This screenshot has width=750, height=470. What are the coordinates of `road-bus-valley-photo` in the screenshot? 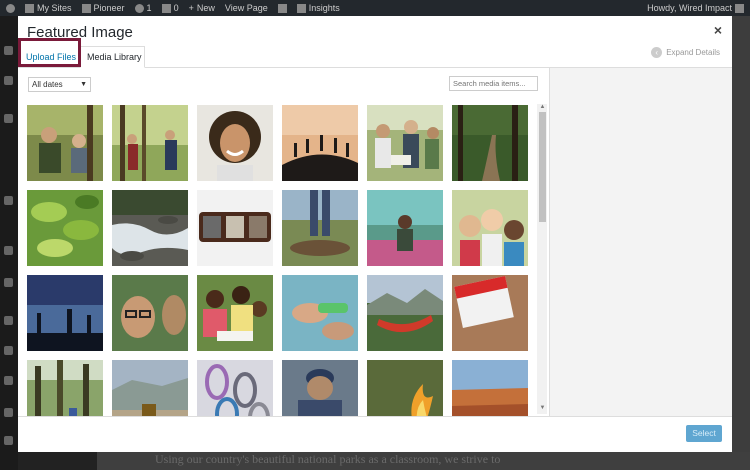 It's located at (150, 388).